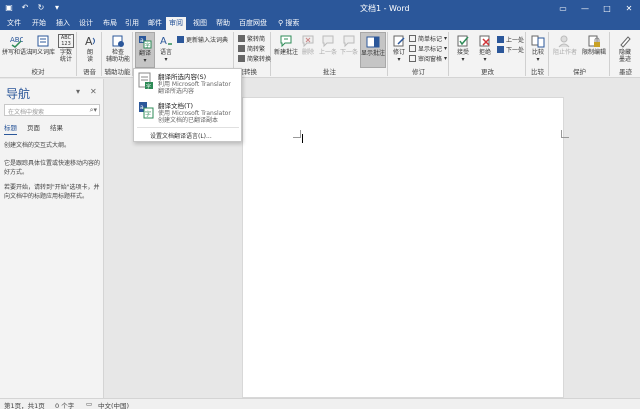 The image size is (640, 409). I want to click on svg-text: A, so click(163, 41).